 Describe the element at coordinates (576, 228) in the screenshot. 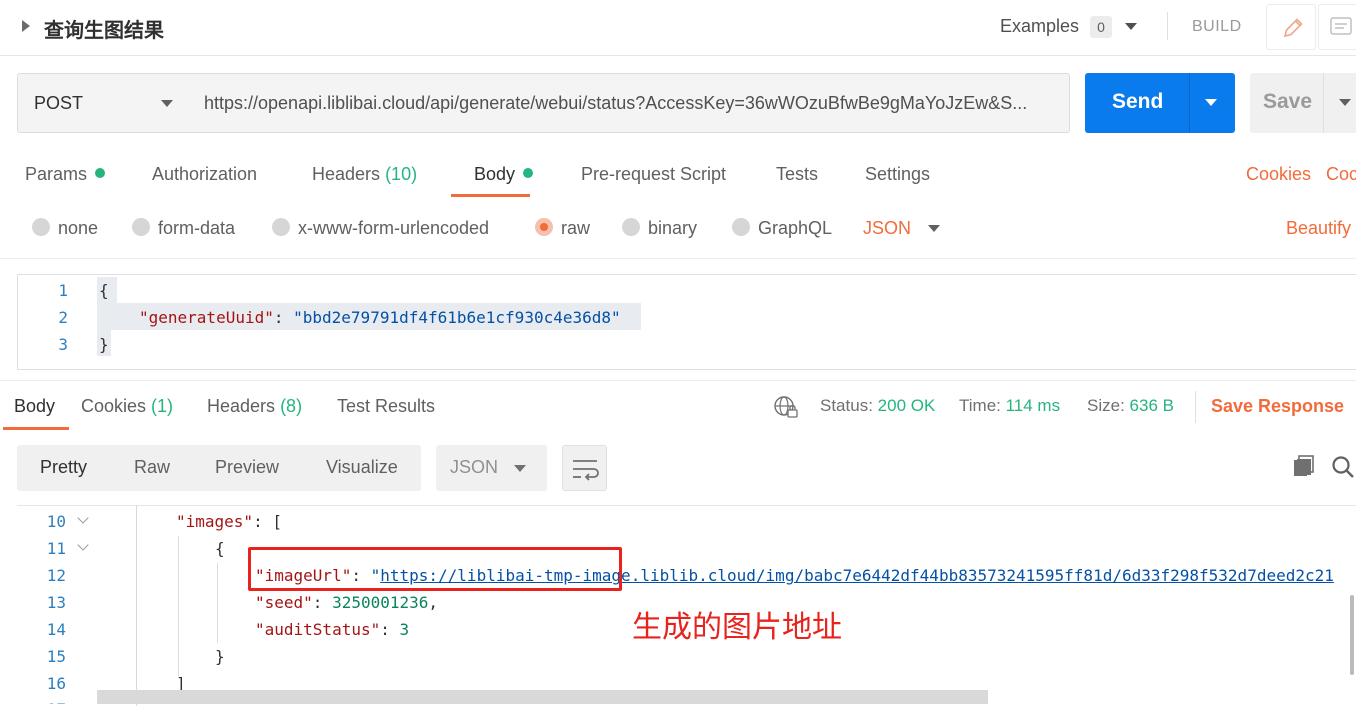

I see `radio-label: raw` at that location.